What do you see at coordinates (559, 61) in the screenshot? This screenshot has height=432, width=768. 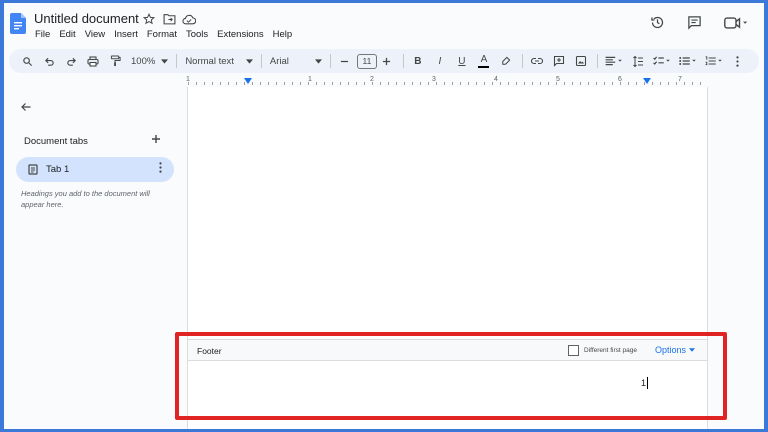 I see `add-comment-icon` at bounding box center [559, 61].